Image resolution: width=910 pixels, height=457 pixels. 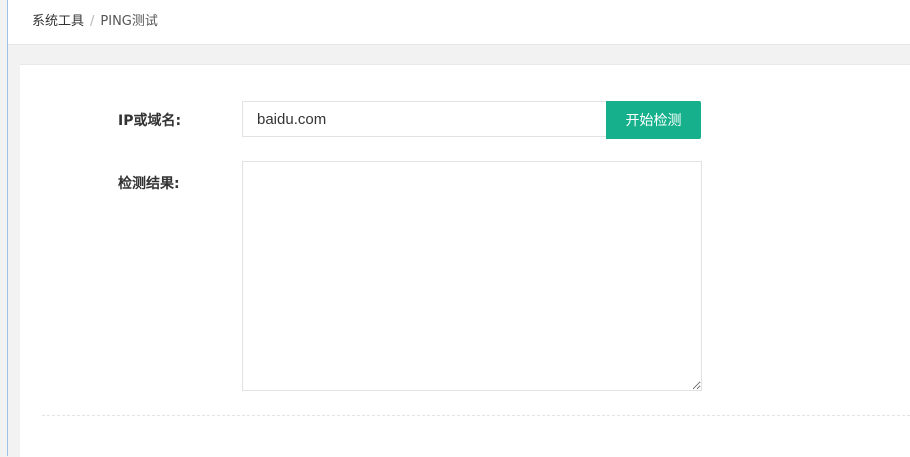 I want to click on breadcrumb-item-system-tools: 系统工具, so click(x=58, y=21).